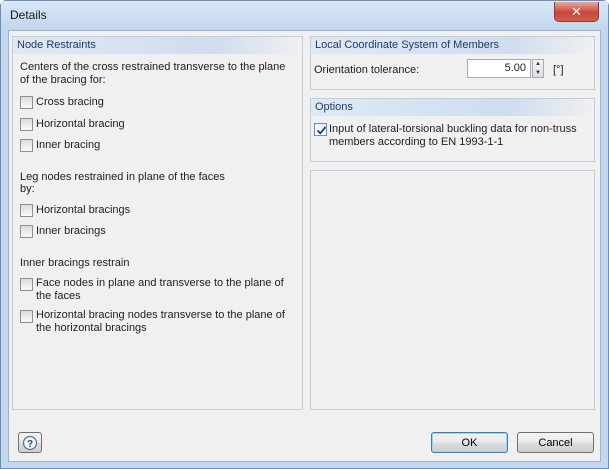 The image size is (609, 469). What do you see at coordinates (538, 64) in the screenshot?
I see `spin-up-icon: ▲` at bounding box center [538, 64].